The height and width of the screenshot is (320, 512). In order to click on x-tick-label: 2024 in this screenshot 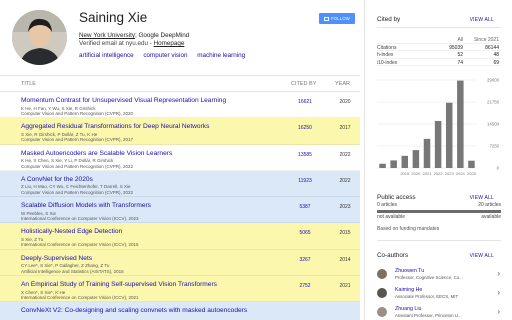, I will do `click(461, 173)`.